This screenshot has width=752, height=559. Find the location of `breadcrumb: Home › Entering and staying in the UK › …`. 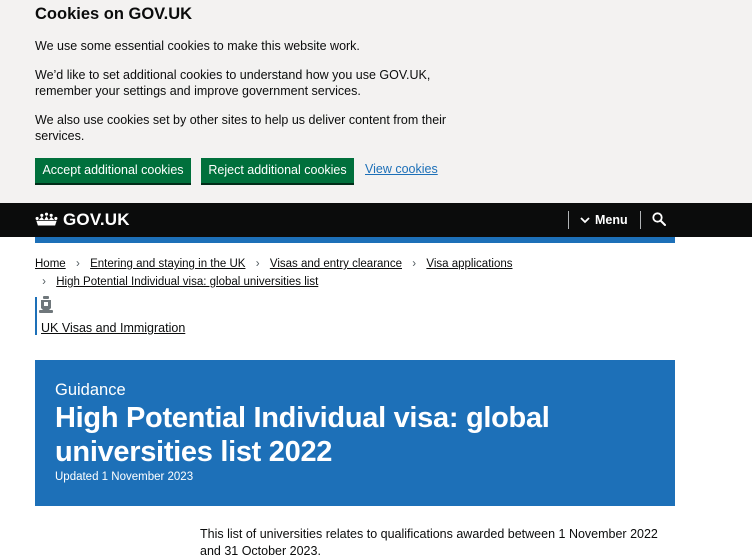

breadcrumb: Home › Entering and staying in the UK › … is located at coordinates (355, 271).